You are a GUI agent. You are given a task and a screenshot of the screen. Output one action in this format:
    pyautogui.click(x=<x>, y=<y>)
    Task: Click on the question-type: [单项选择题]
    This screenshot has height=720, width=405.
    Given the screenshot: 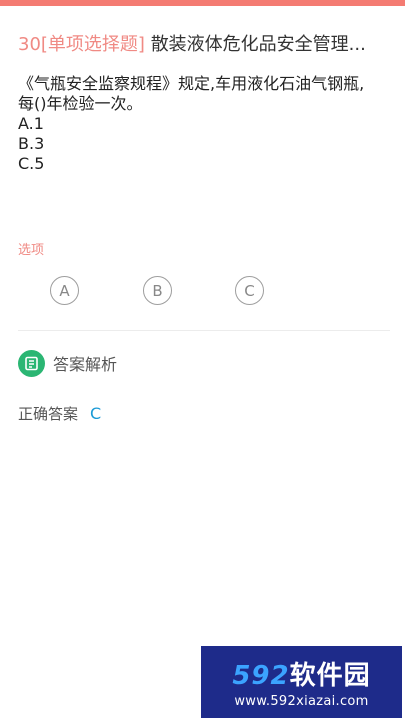 What is the action you would take?
    pyautogui.click(x=92, y=44)
    